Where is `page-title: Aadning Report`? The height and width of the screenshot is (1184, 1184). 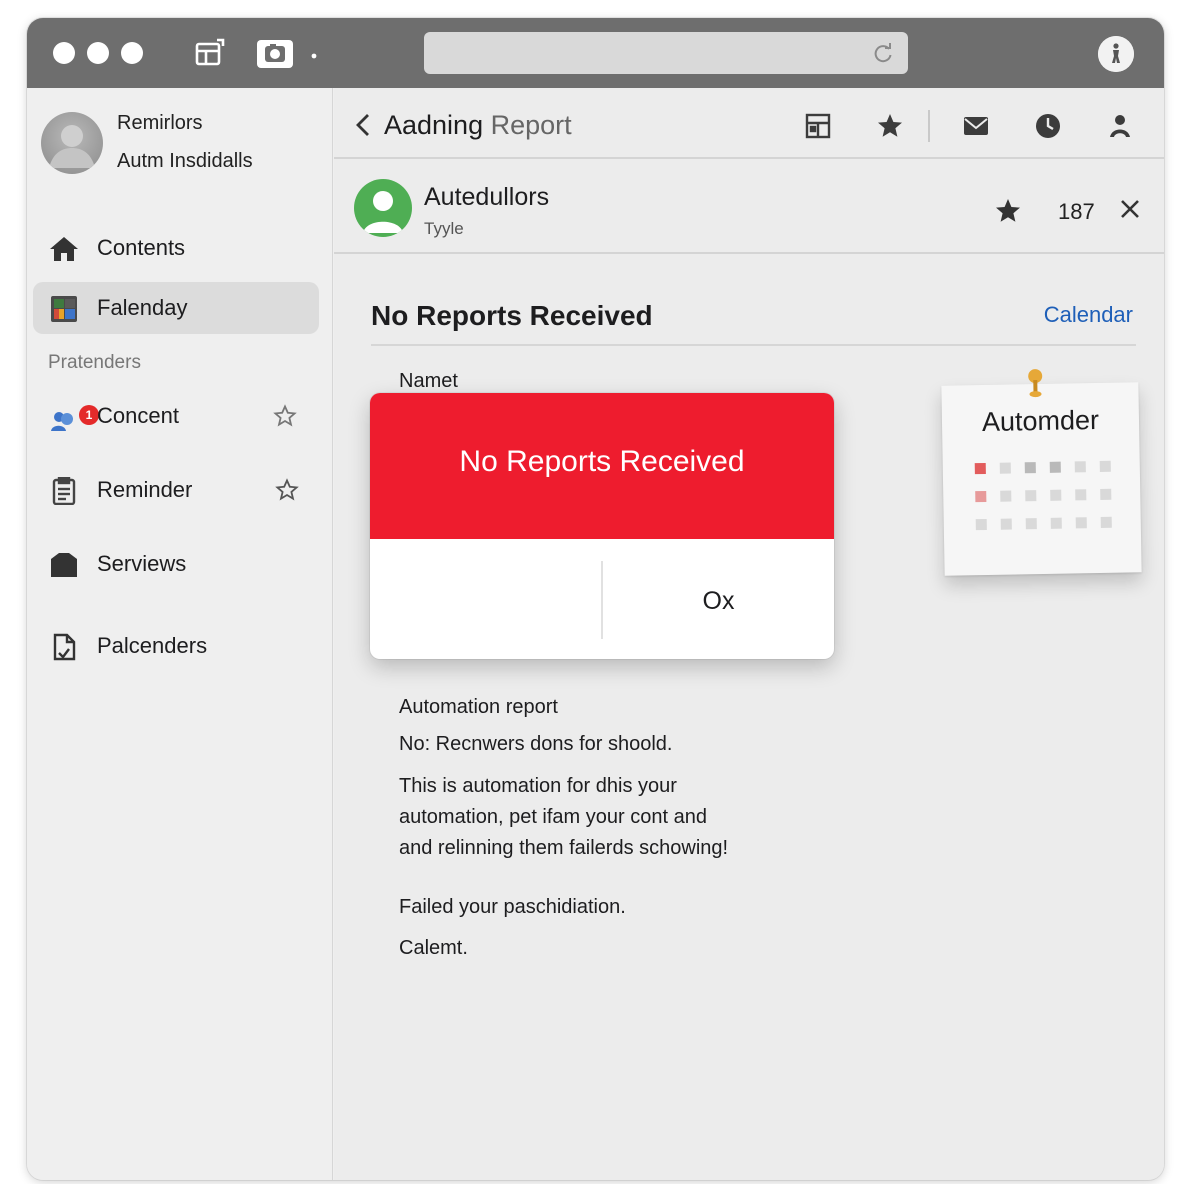
page-title: Aadning Report is located at coordinates (478, 125).